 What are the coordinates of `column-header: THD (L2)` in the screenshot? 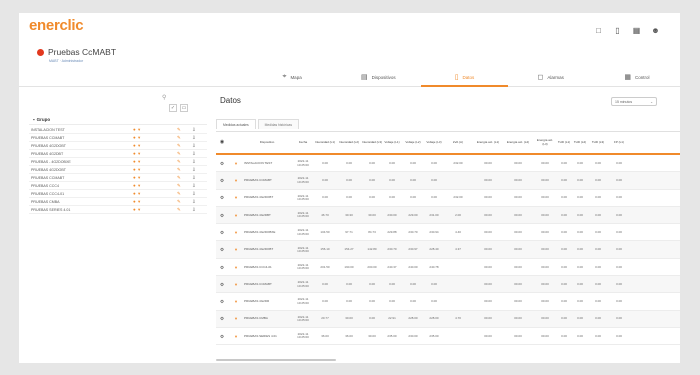 It's located at (580, 143).